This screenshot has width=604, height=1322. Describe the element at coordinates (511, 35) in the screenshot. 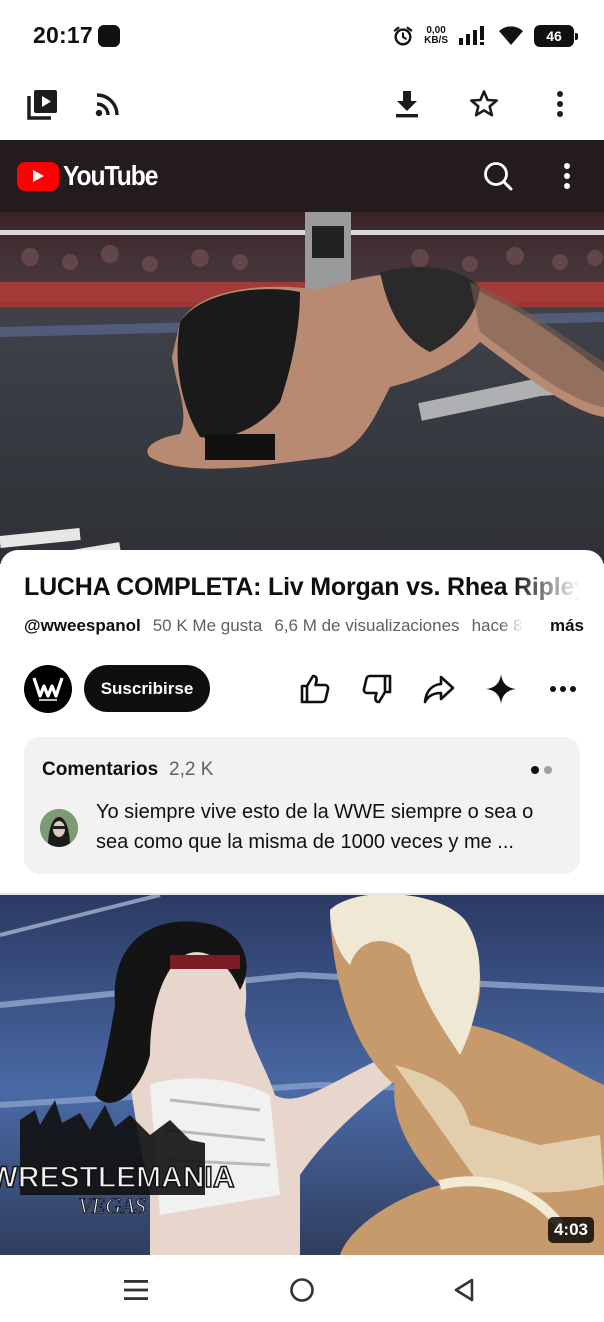

I see `wifi-icon` at that location.